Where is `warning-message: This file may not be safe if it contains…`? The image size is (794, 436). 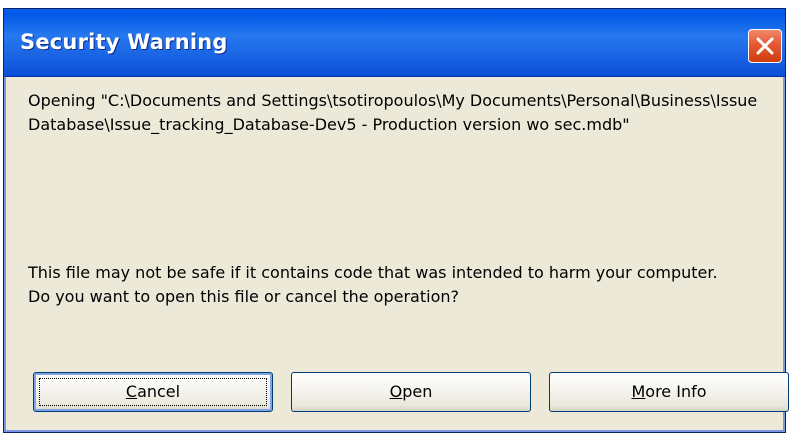 warning-message: This file may not be safe if it contains… is located at coordinates (395, 285).